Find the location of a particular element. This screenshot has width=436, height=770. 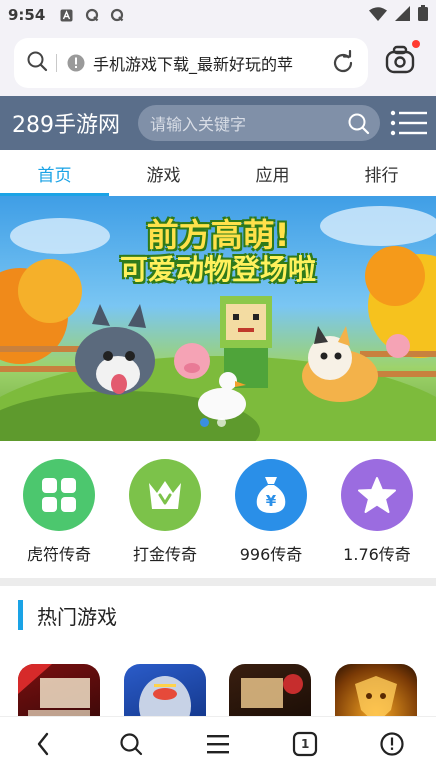

star-icon is located at coordinates (377, 495).